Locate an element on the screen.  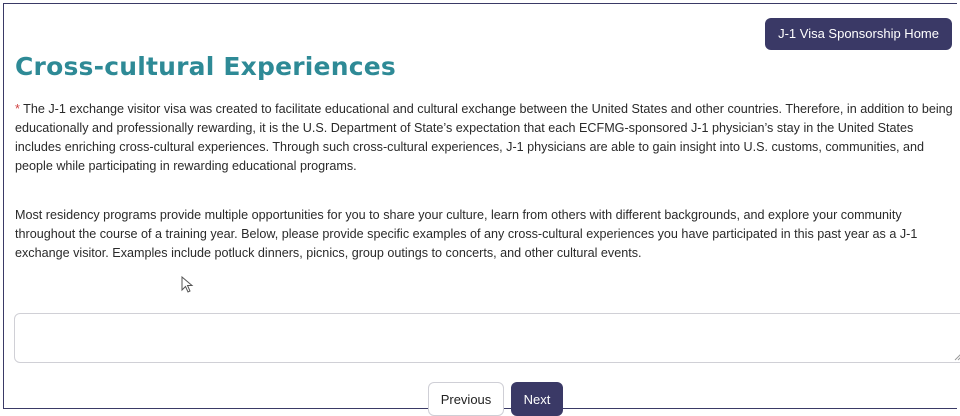
mouse-pointer-icon is located at coordinates (187, 284).